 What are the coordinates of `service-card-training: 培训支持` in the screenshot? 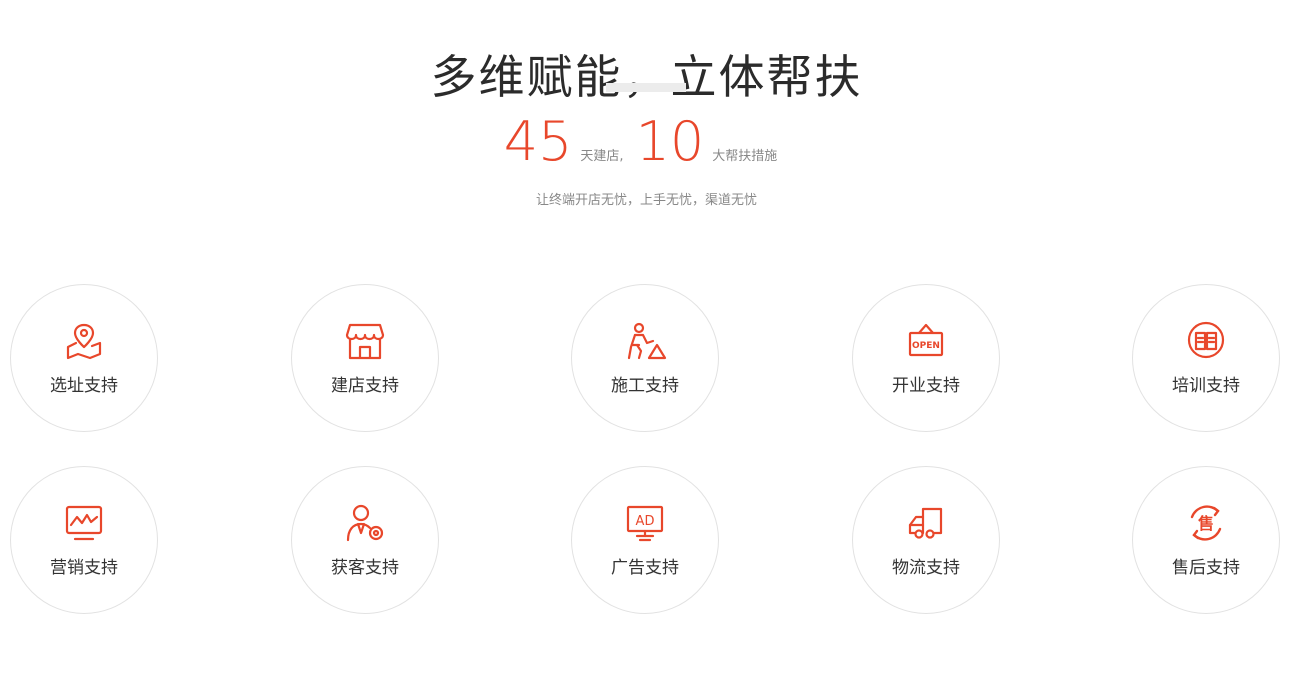 It's located at (1206, 358).